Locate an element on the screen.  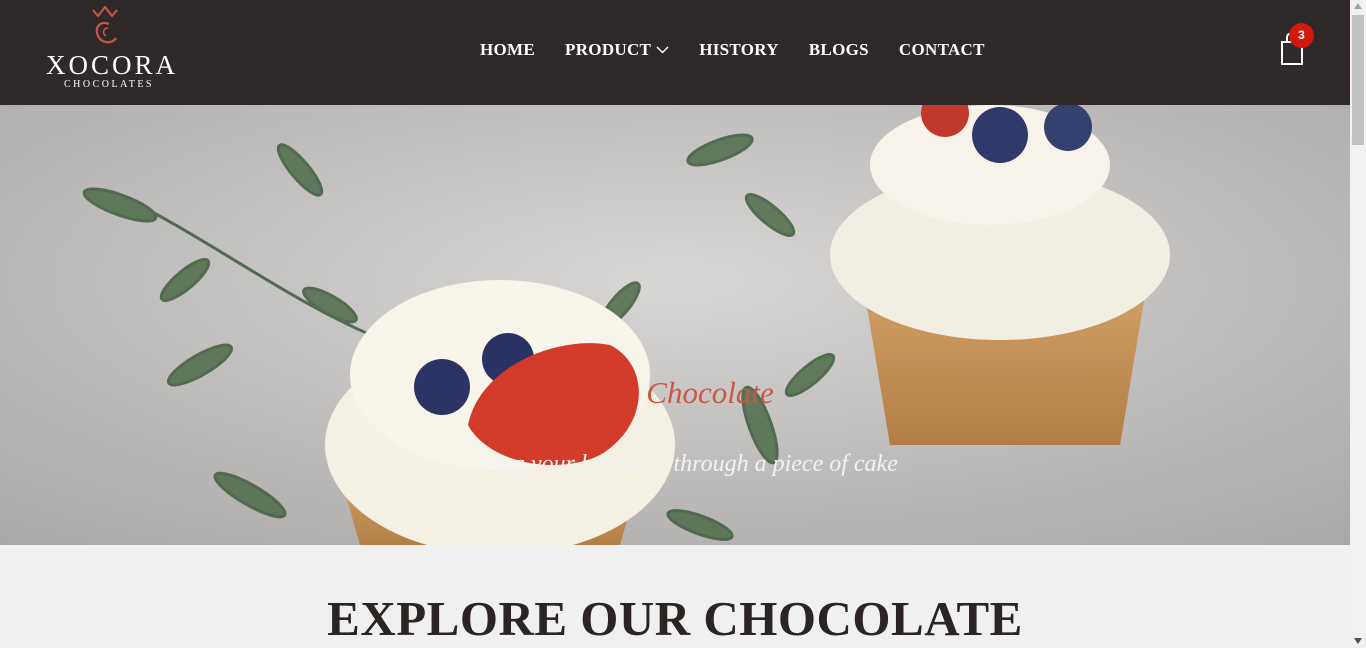
nav-blogs-label: BLOGS is located at coordinates (838, 49).